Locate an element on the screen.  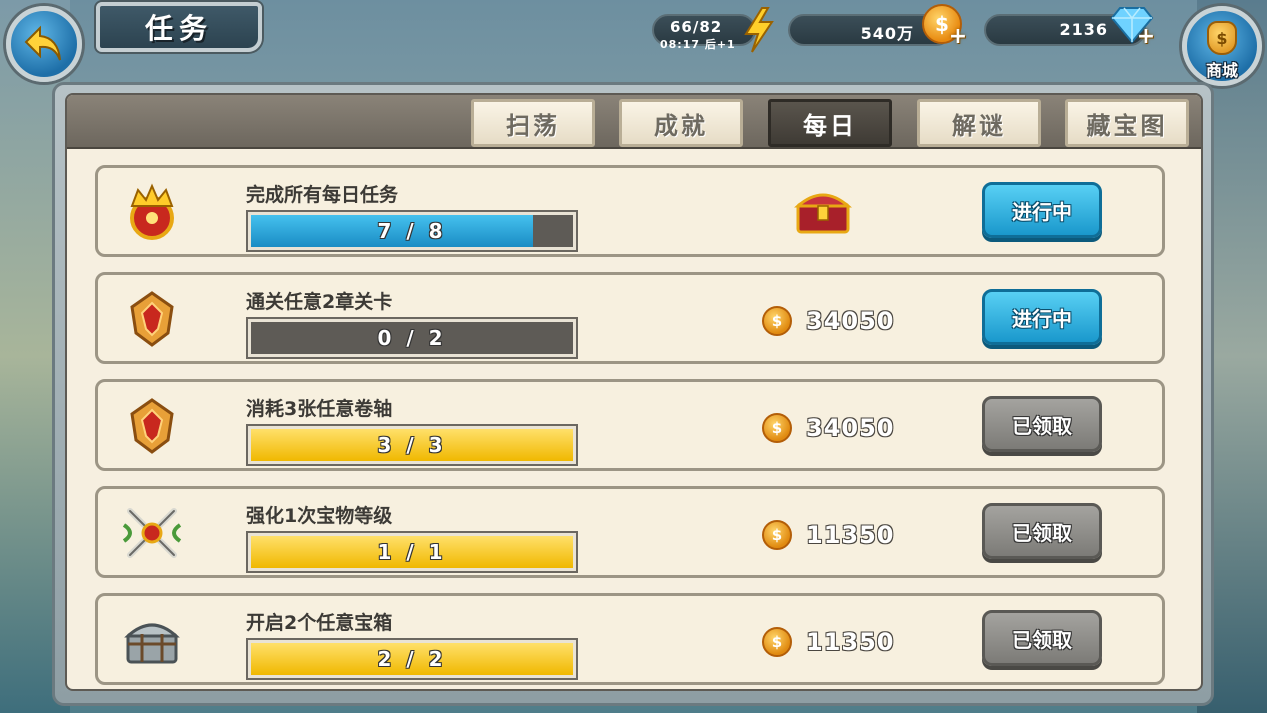
shop-button: $ 商城 is located at coordinates (1222, 46).